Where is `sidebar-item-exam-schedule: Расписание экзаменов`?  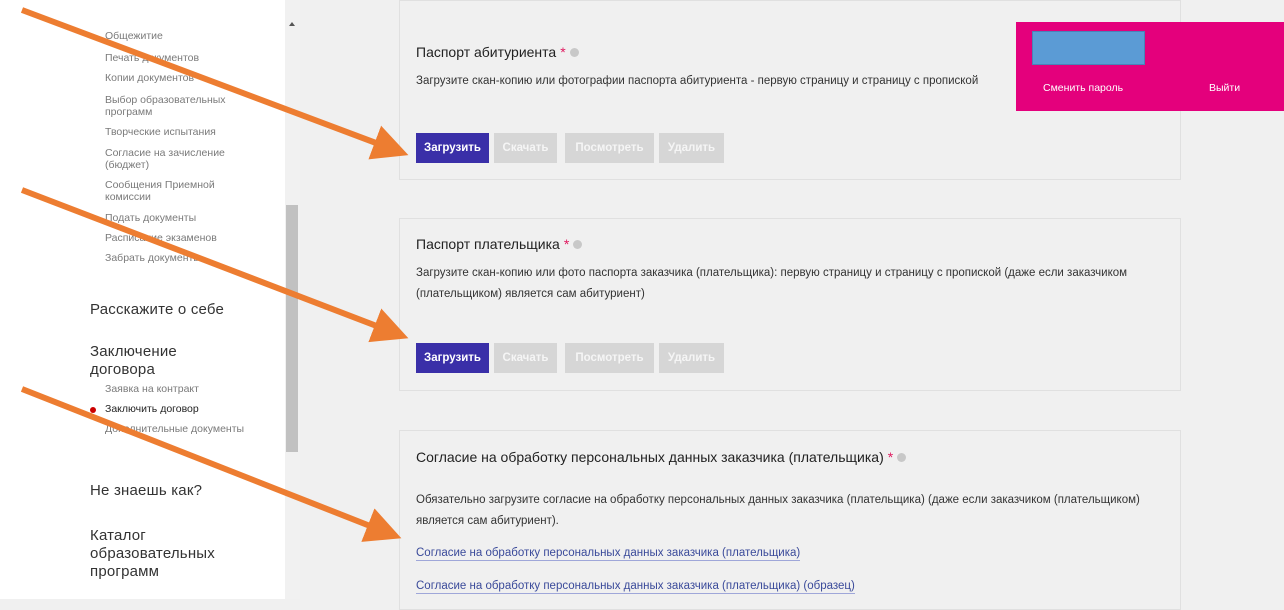
sidebar-item-exam-schedule: Расписание экзаменов is located at coordinates (180, 238).